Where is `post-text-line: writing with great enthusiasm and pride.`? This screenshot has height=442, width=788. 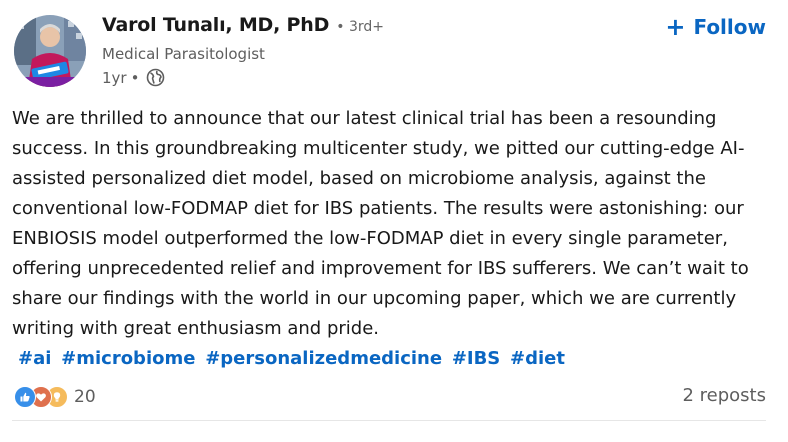
post-text-line: writing with great enthusiasm and pride. is located at coordinates (195, 328).